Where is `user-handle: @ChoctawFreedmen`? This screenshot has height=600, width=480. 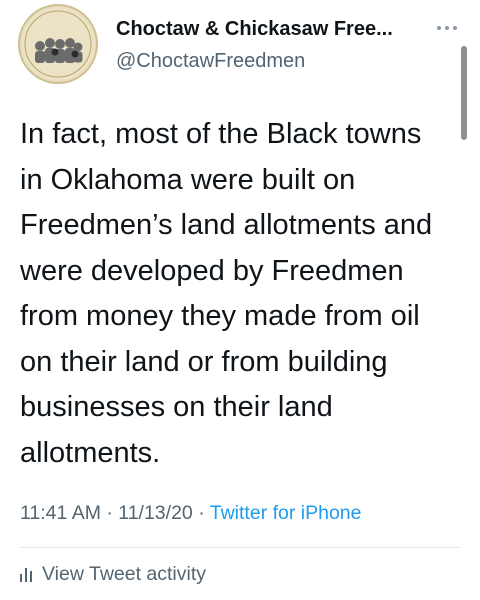
user-handle: @ChoctawFreedmen is located at coordinates (210, 61).